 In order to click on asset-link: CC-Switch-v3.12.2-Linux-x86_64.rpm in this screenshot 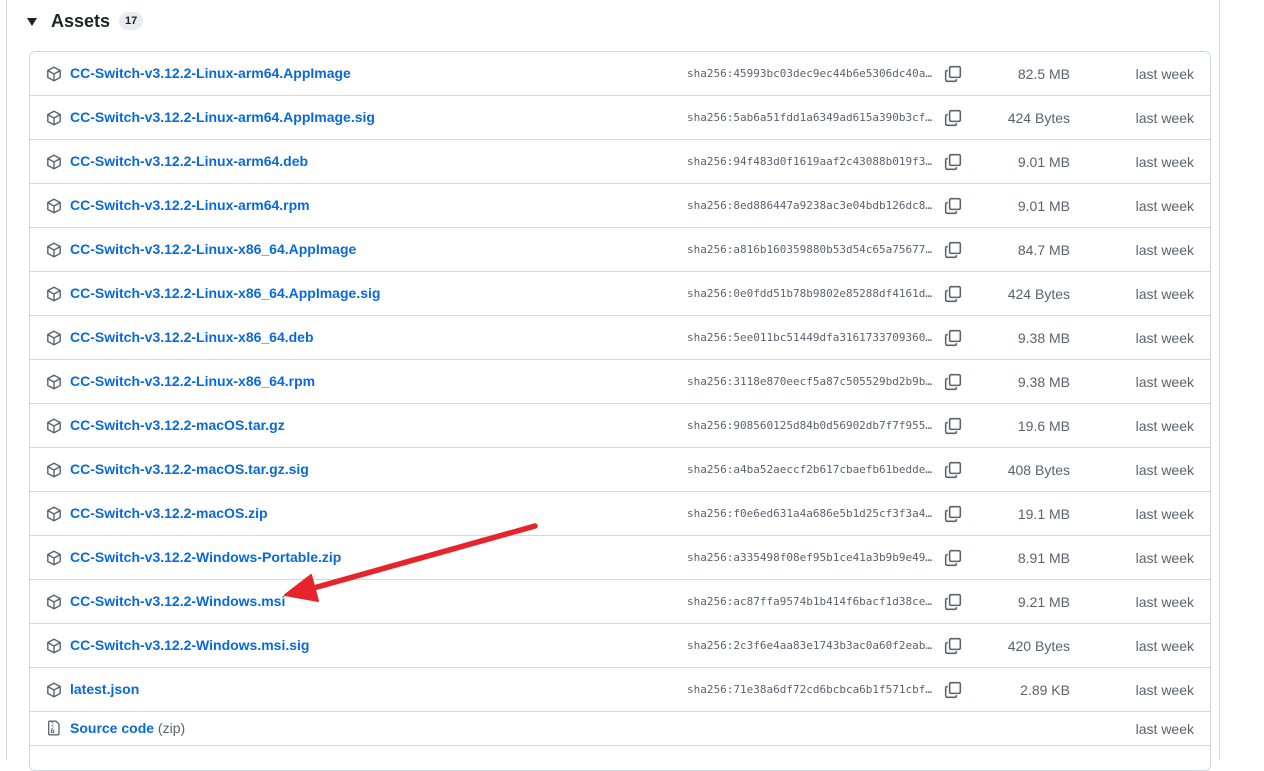, I will do `click(192, 381)`.